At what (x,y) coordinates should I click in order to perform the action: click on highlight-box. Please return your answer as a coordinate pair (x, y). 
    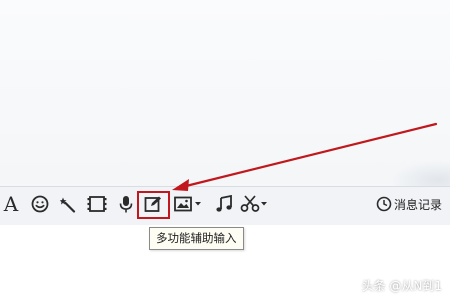
    Looking at the image, I should click on (153, 205).